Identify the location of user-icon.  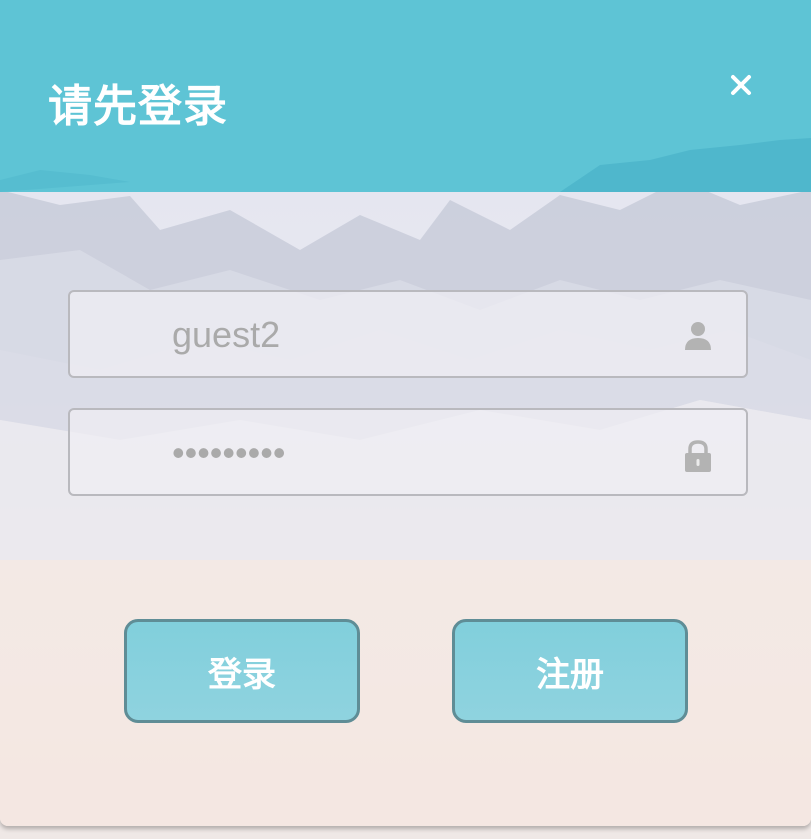
(698, 336).